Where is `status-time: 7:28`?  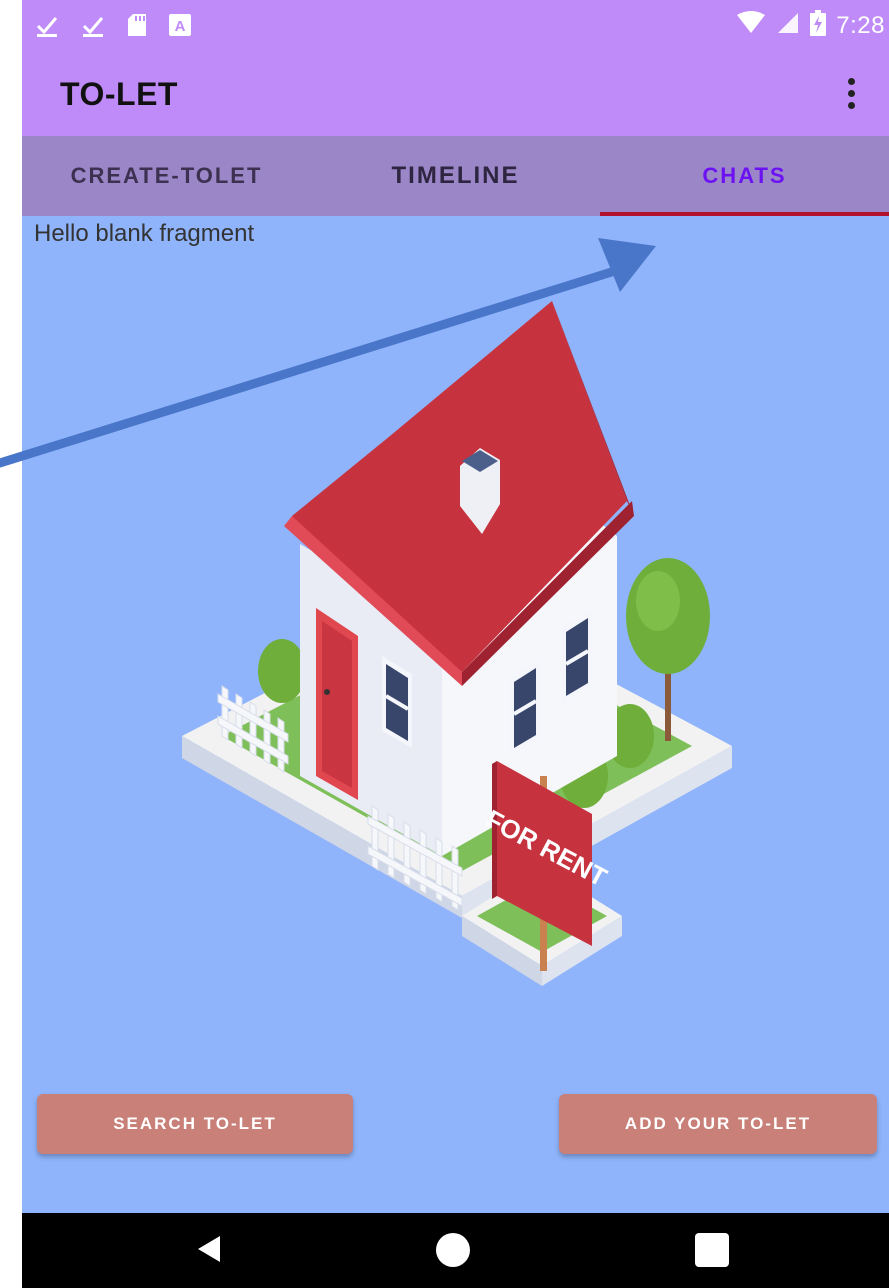 status-time: 7:28 is located at coordinates (860, 25).